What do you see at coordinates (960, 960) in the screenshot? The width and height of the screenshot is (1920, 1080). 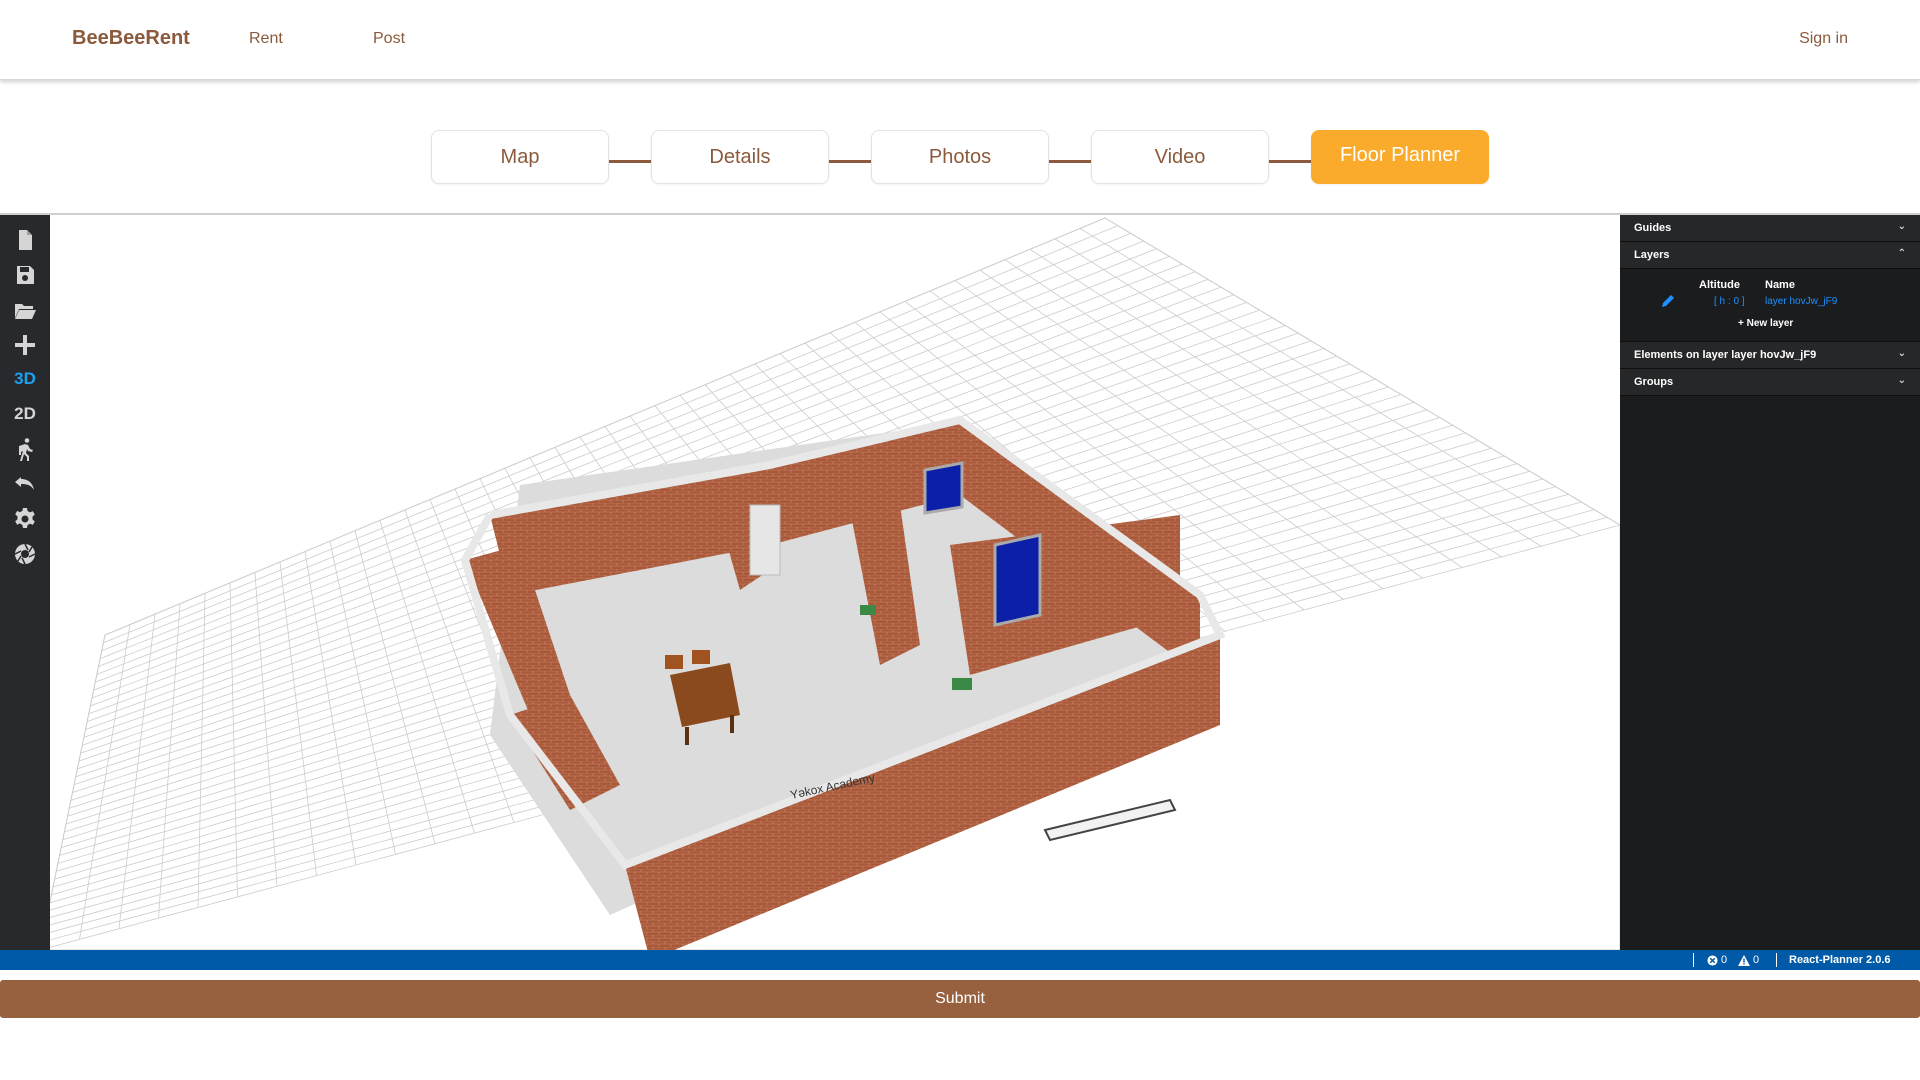 I see `status-bar: 0 0 React-Planner 2.0.6` at bounding box center [960, 960].